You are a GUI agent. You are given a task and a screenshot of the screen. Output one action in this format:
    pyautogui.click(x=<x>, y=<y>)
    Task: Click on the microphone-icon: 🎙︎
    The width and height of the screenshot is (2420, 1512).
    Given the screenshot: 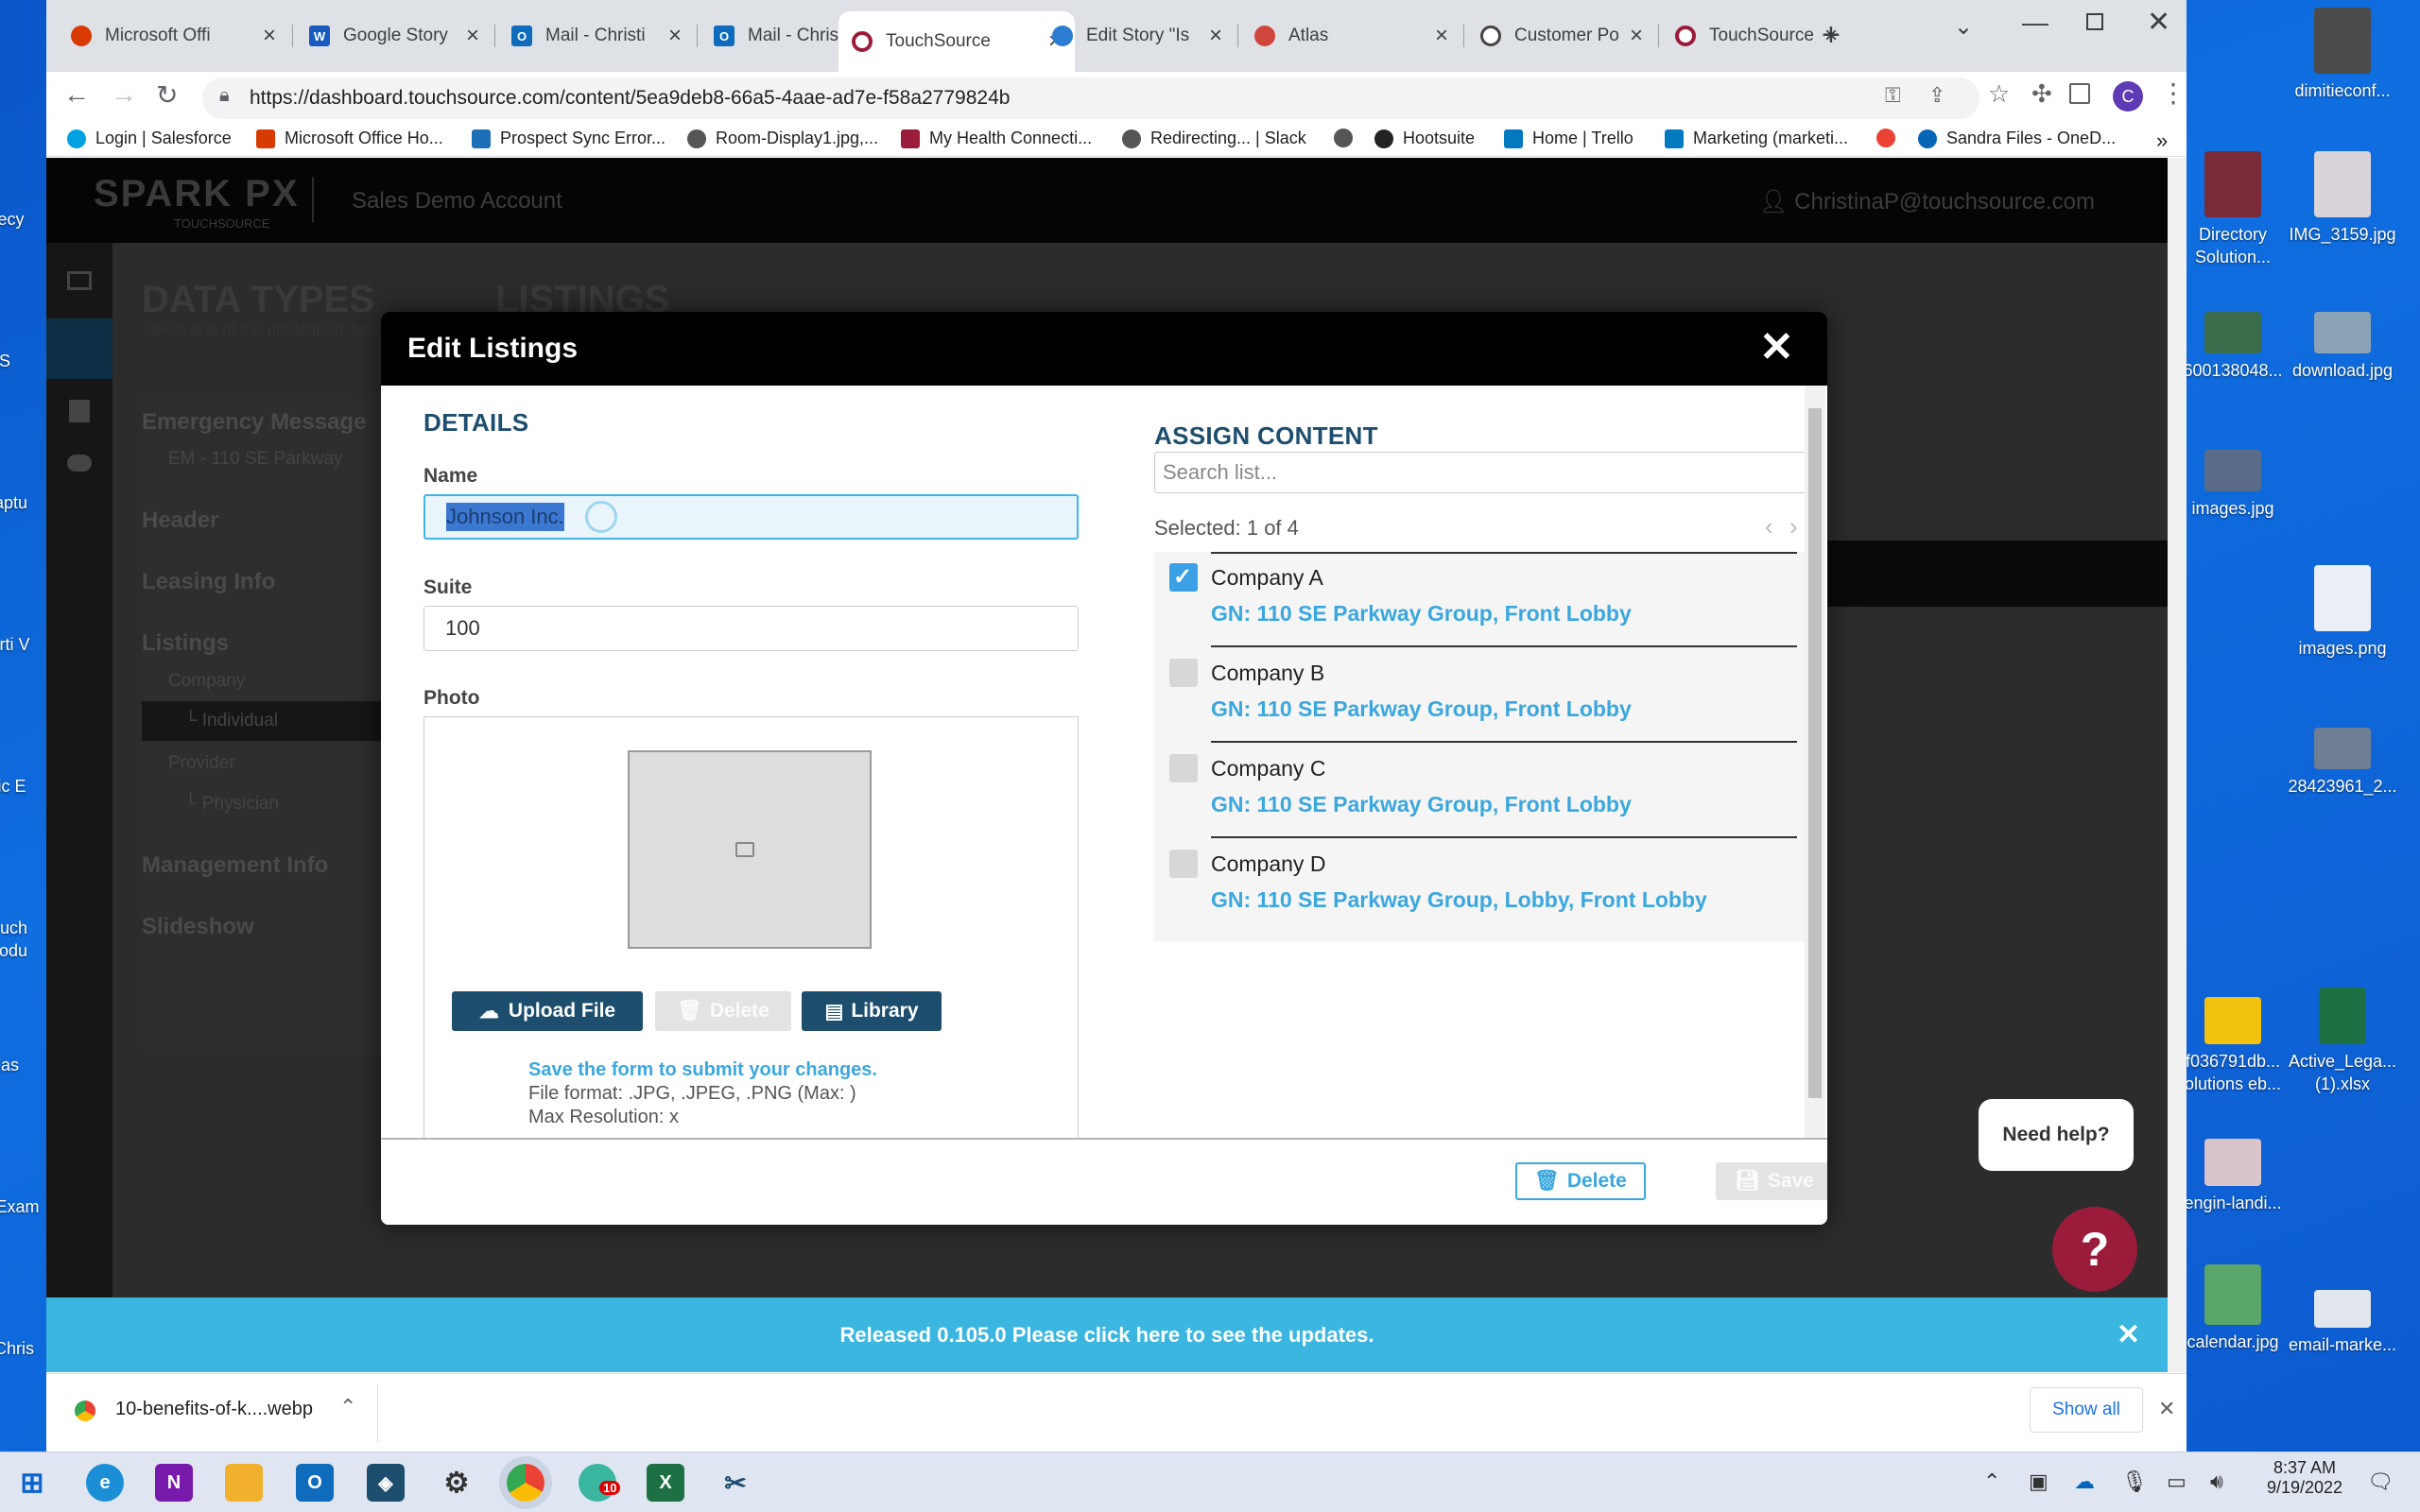 What is the action you would take?
    pyautogui.click(x=2134, y=1481)
    